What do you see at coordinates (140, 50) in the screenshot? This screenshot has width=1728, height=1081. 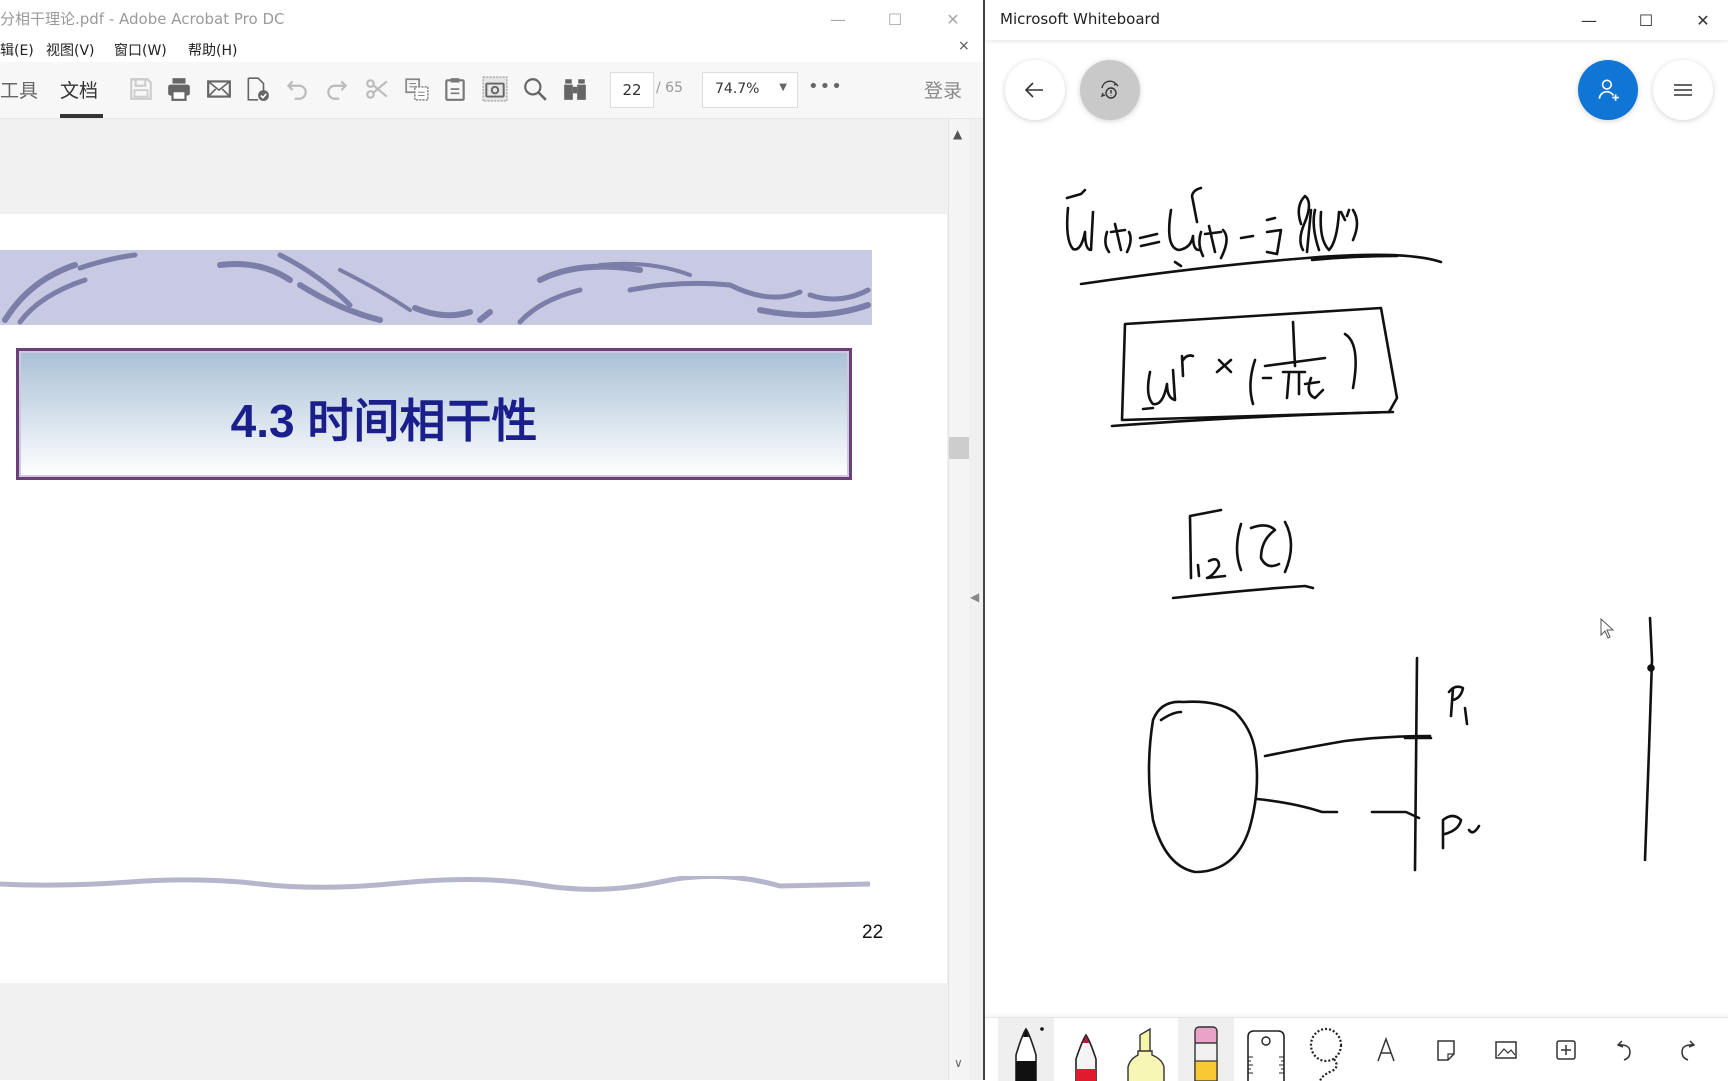 I see `menu-window: 窗口(W)` at bounding box center [140, 50].